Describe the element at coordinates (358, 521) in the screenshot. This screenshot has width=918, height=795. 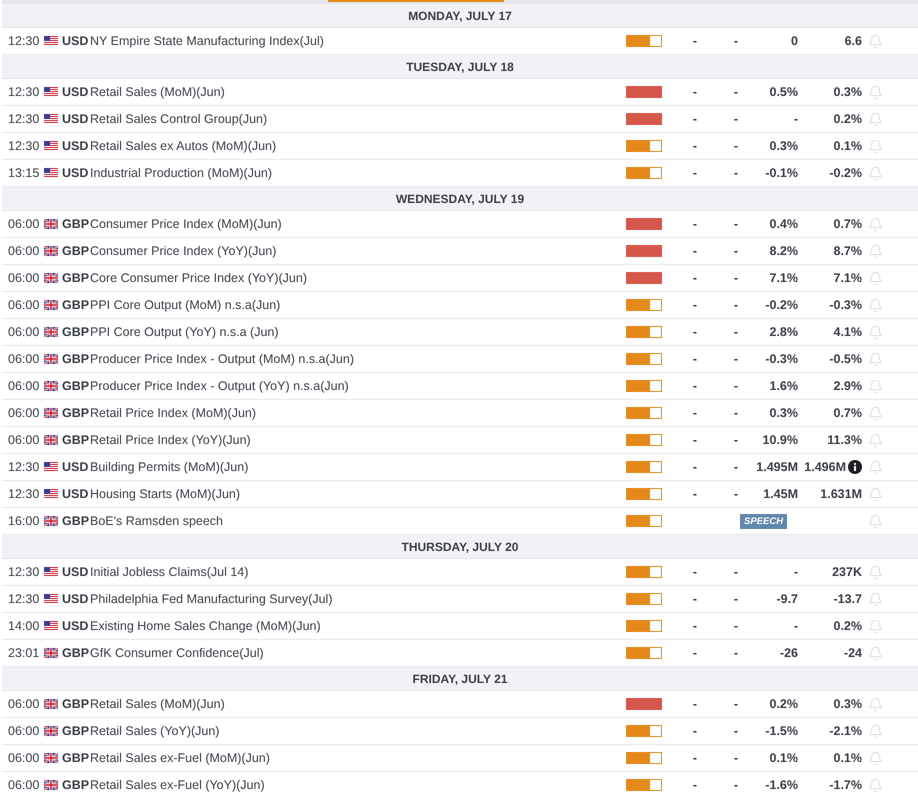
I see `event-title: BoE's Ramsden speech` at that location.